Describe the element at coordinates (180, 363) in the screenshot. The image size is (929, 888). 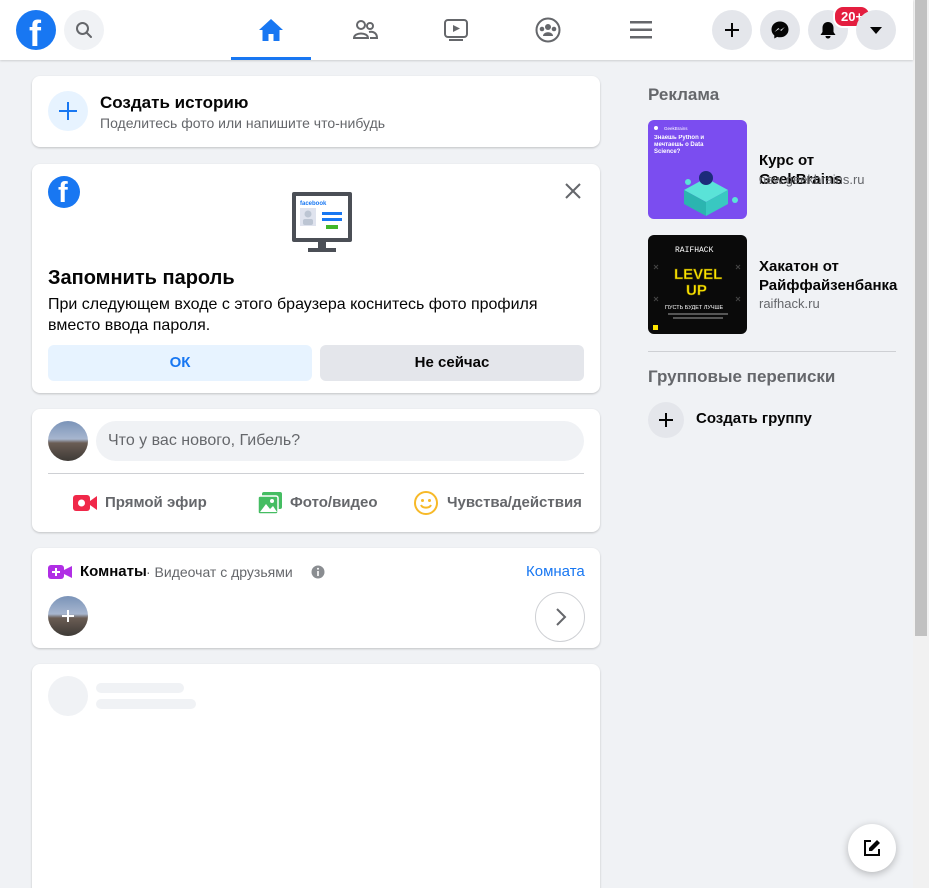
I see `ok-button: ОК` at that location.